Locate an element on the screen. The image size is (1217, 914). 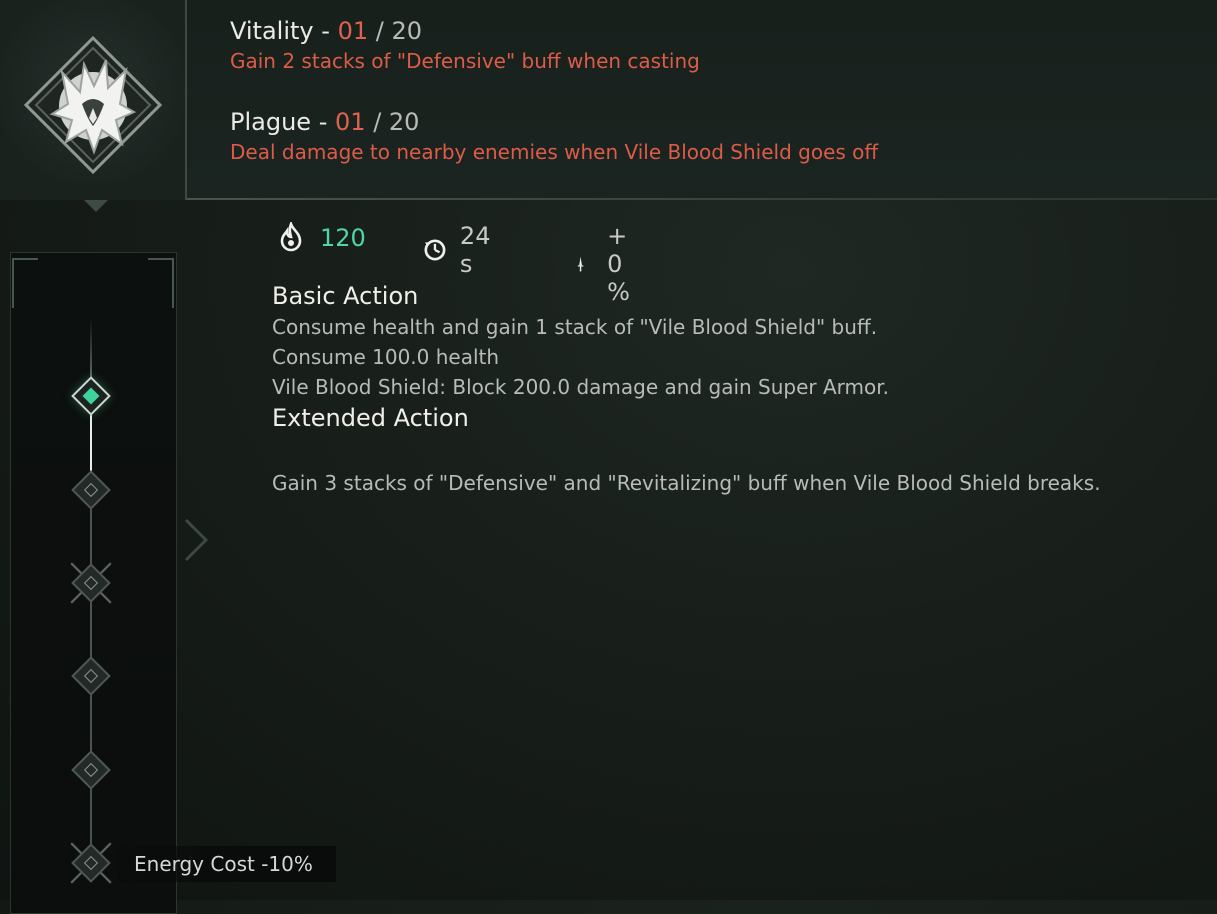
cooldown-stat: 24 s is located at coordinates (460, 250).